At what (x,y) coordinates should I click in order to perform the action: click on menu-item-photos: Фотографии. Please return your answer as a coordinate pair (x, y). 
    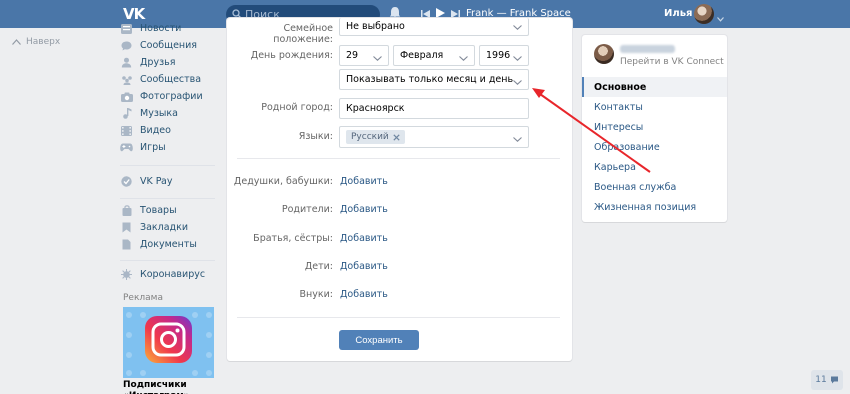
    Looking at the image, I should click on (161, 96).